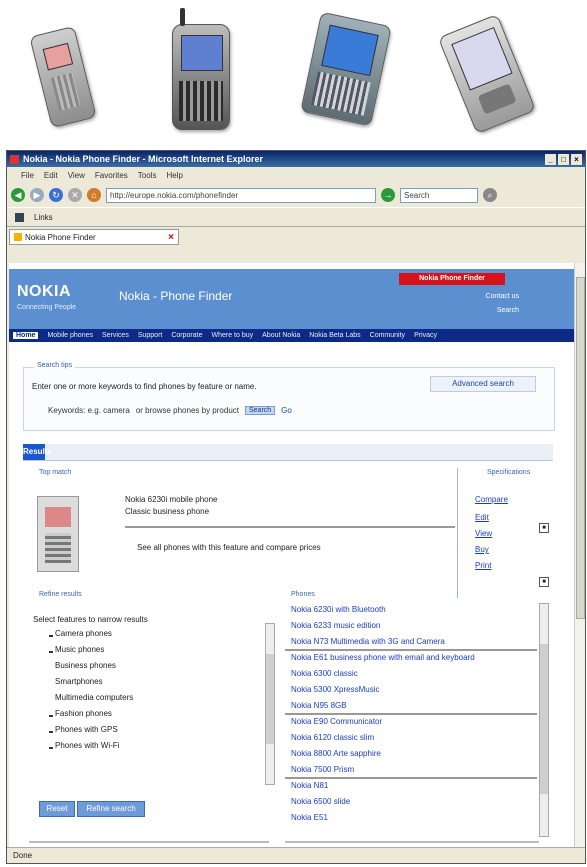  I want to click on nokia-logo: NOKIA, so click(44, 292).